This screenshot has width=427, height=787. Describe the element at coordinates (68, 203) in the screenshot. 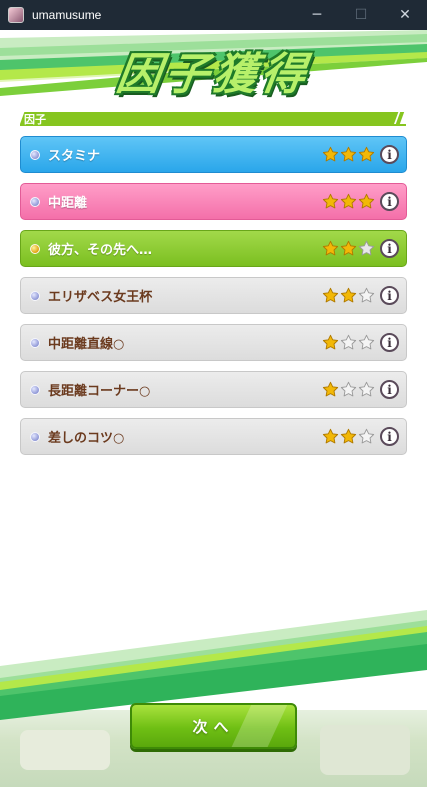

I see `factor-label: 中距離` at that location.